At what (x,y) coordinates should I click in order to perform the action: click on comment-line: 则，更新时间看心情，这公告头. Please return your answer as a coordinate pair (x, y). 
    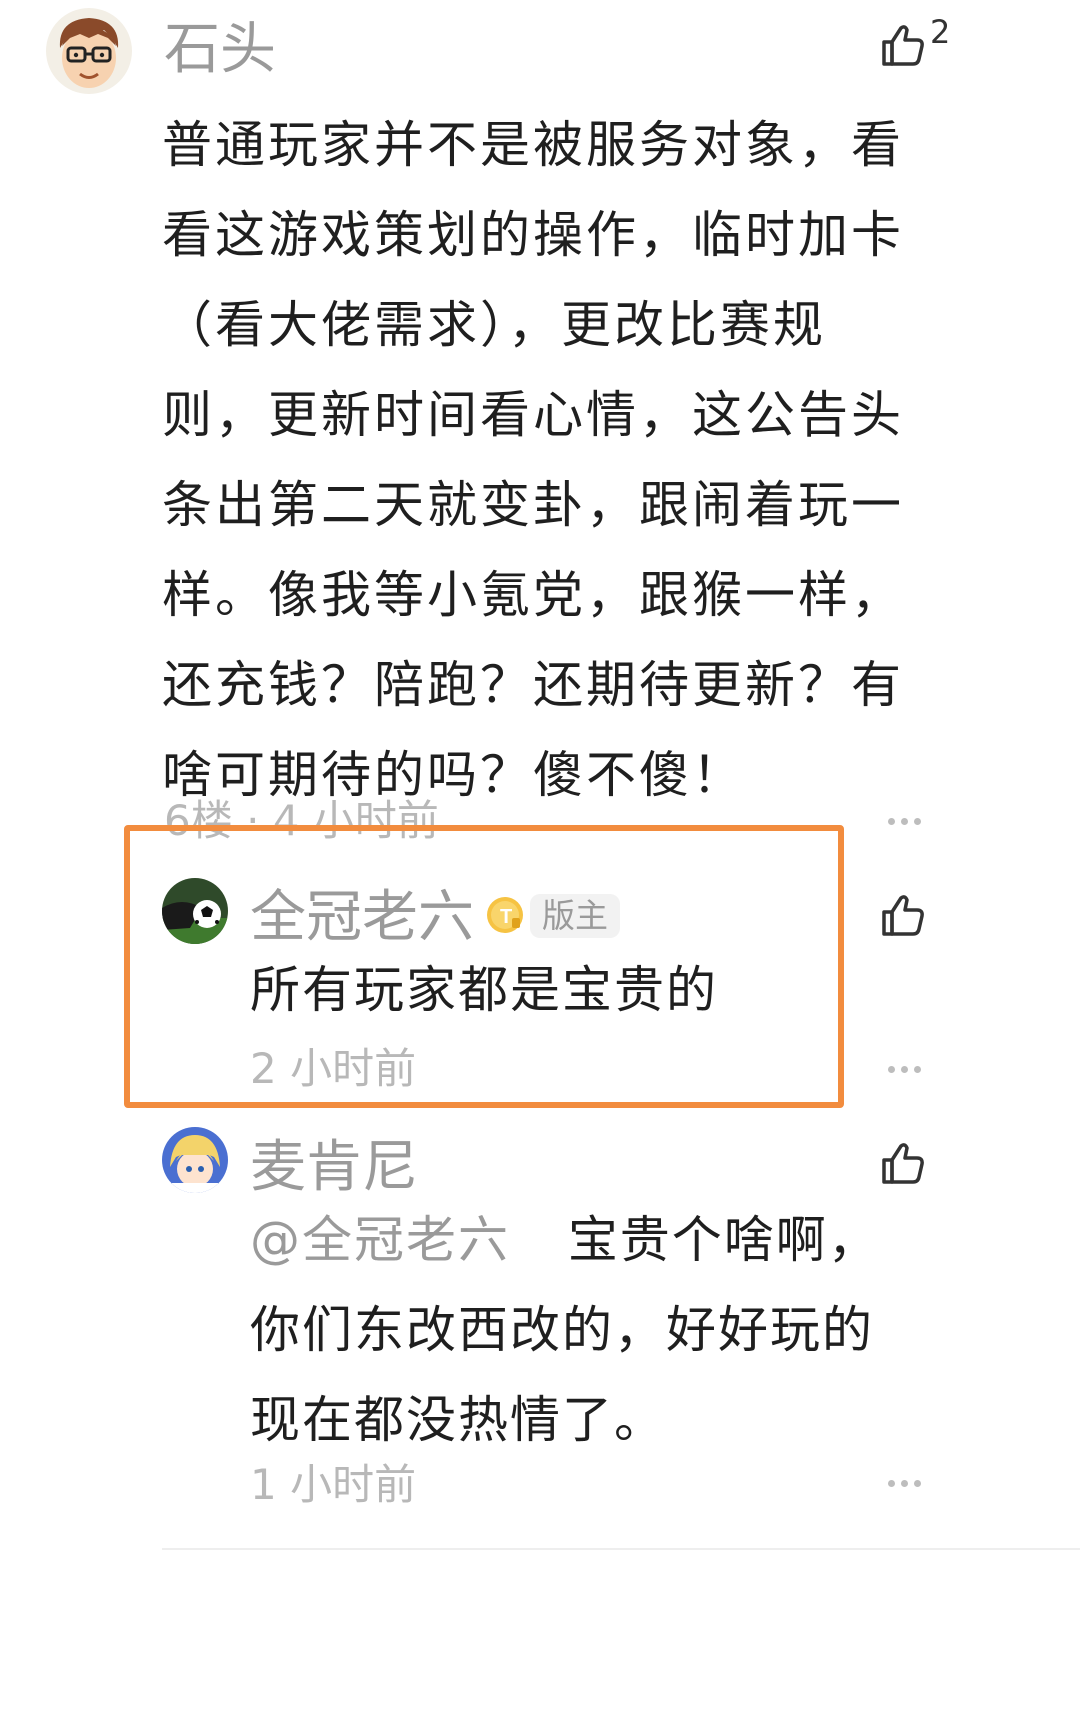
    Looking at the image, I should click on (533, 415).